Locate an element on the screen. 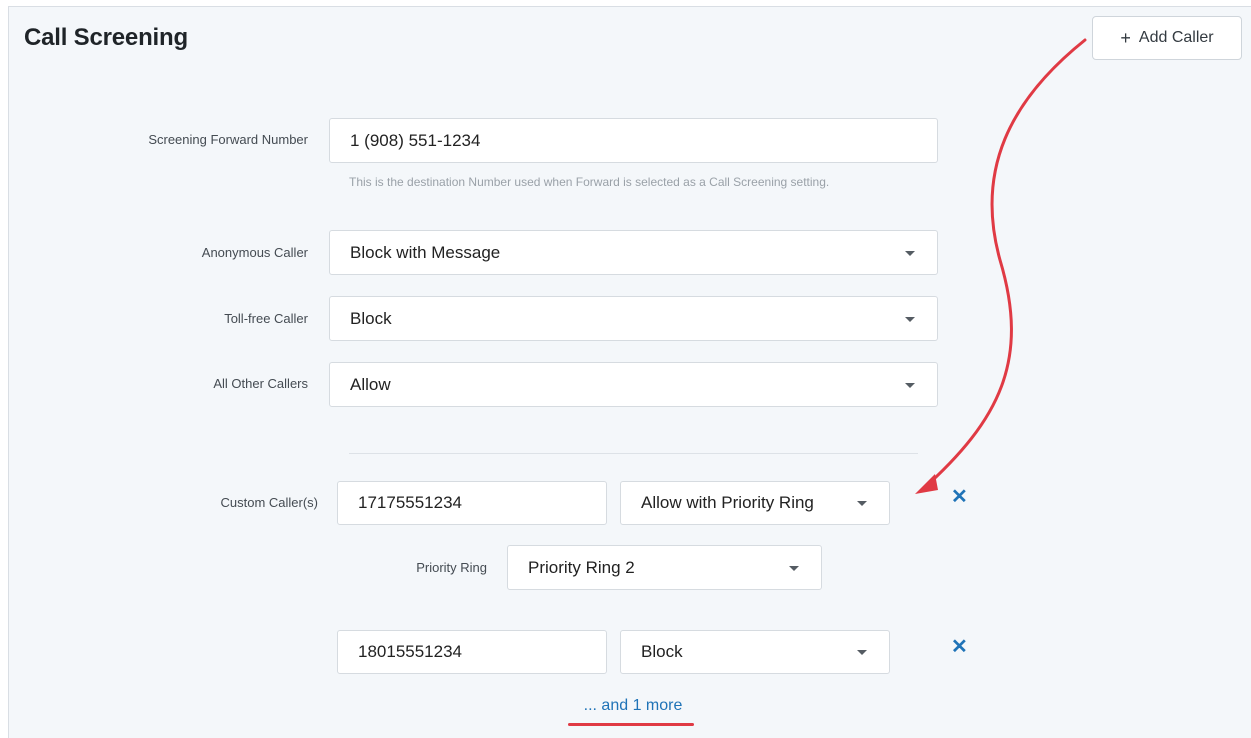  all-other-callers-label: All Other Callers is located at coordinates (260, 383).